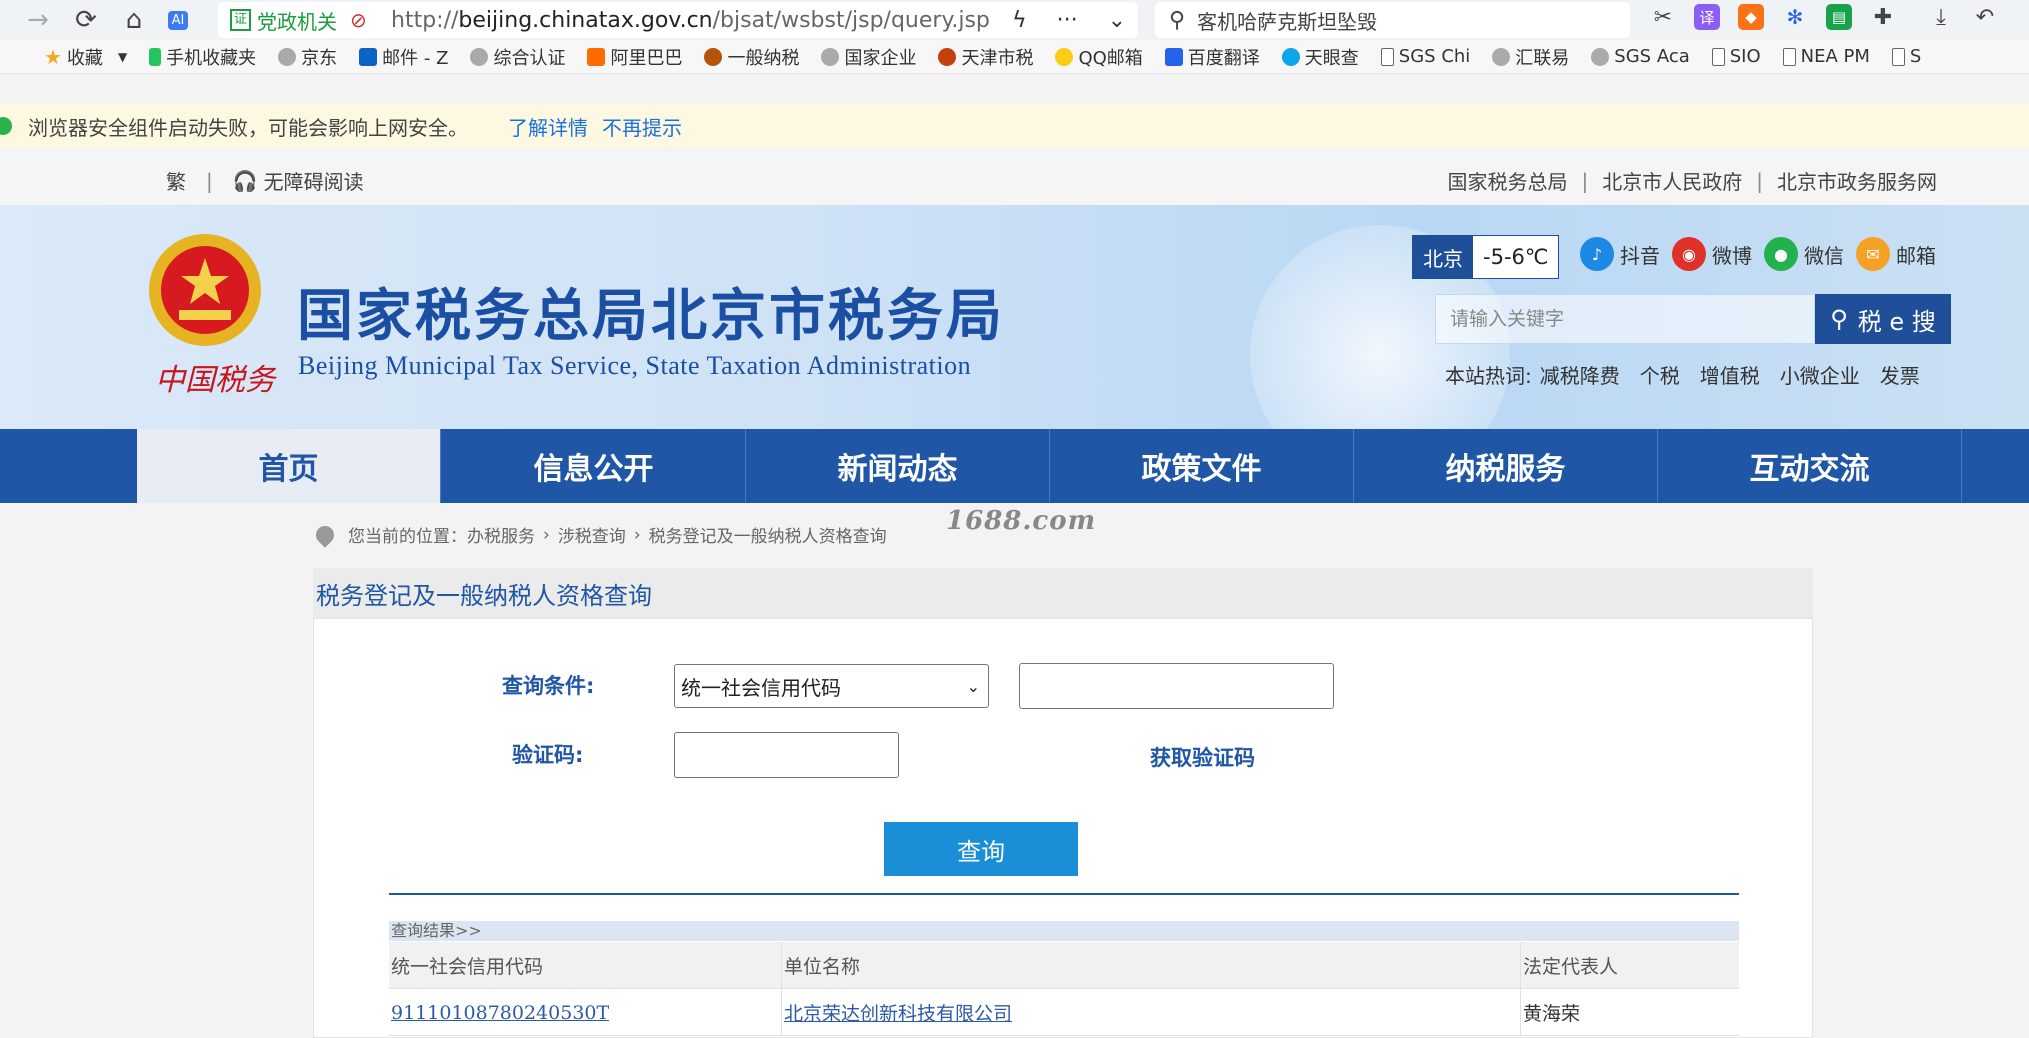  I want to click on bookmark-item: S, so click(1906, 56).